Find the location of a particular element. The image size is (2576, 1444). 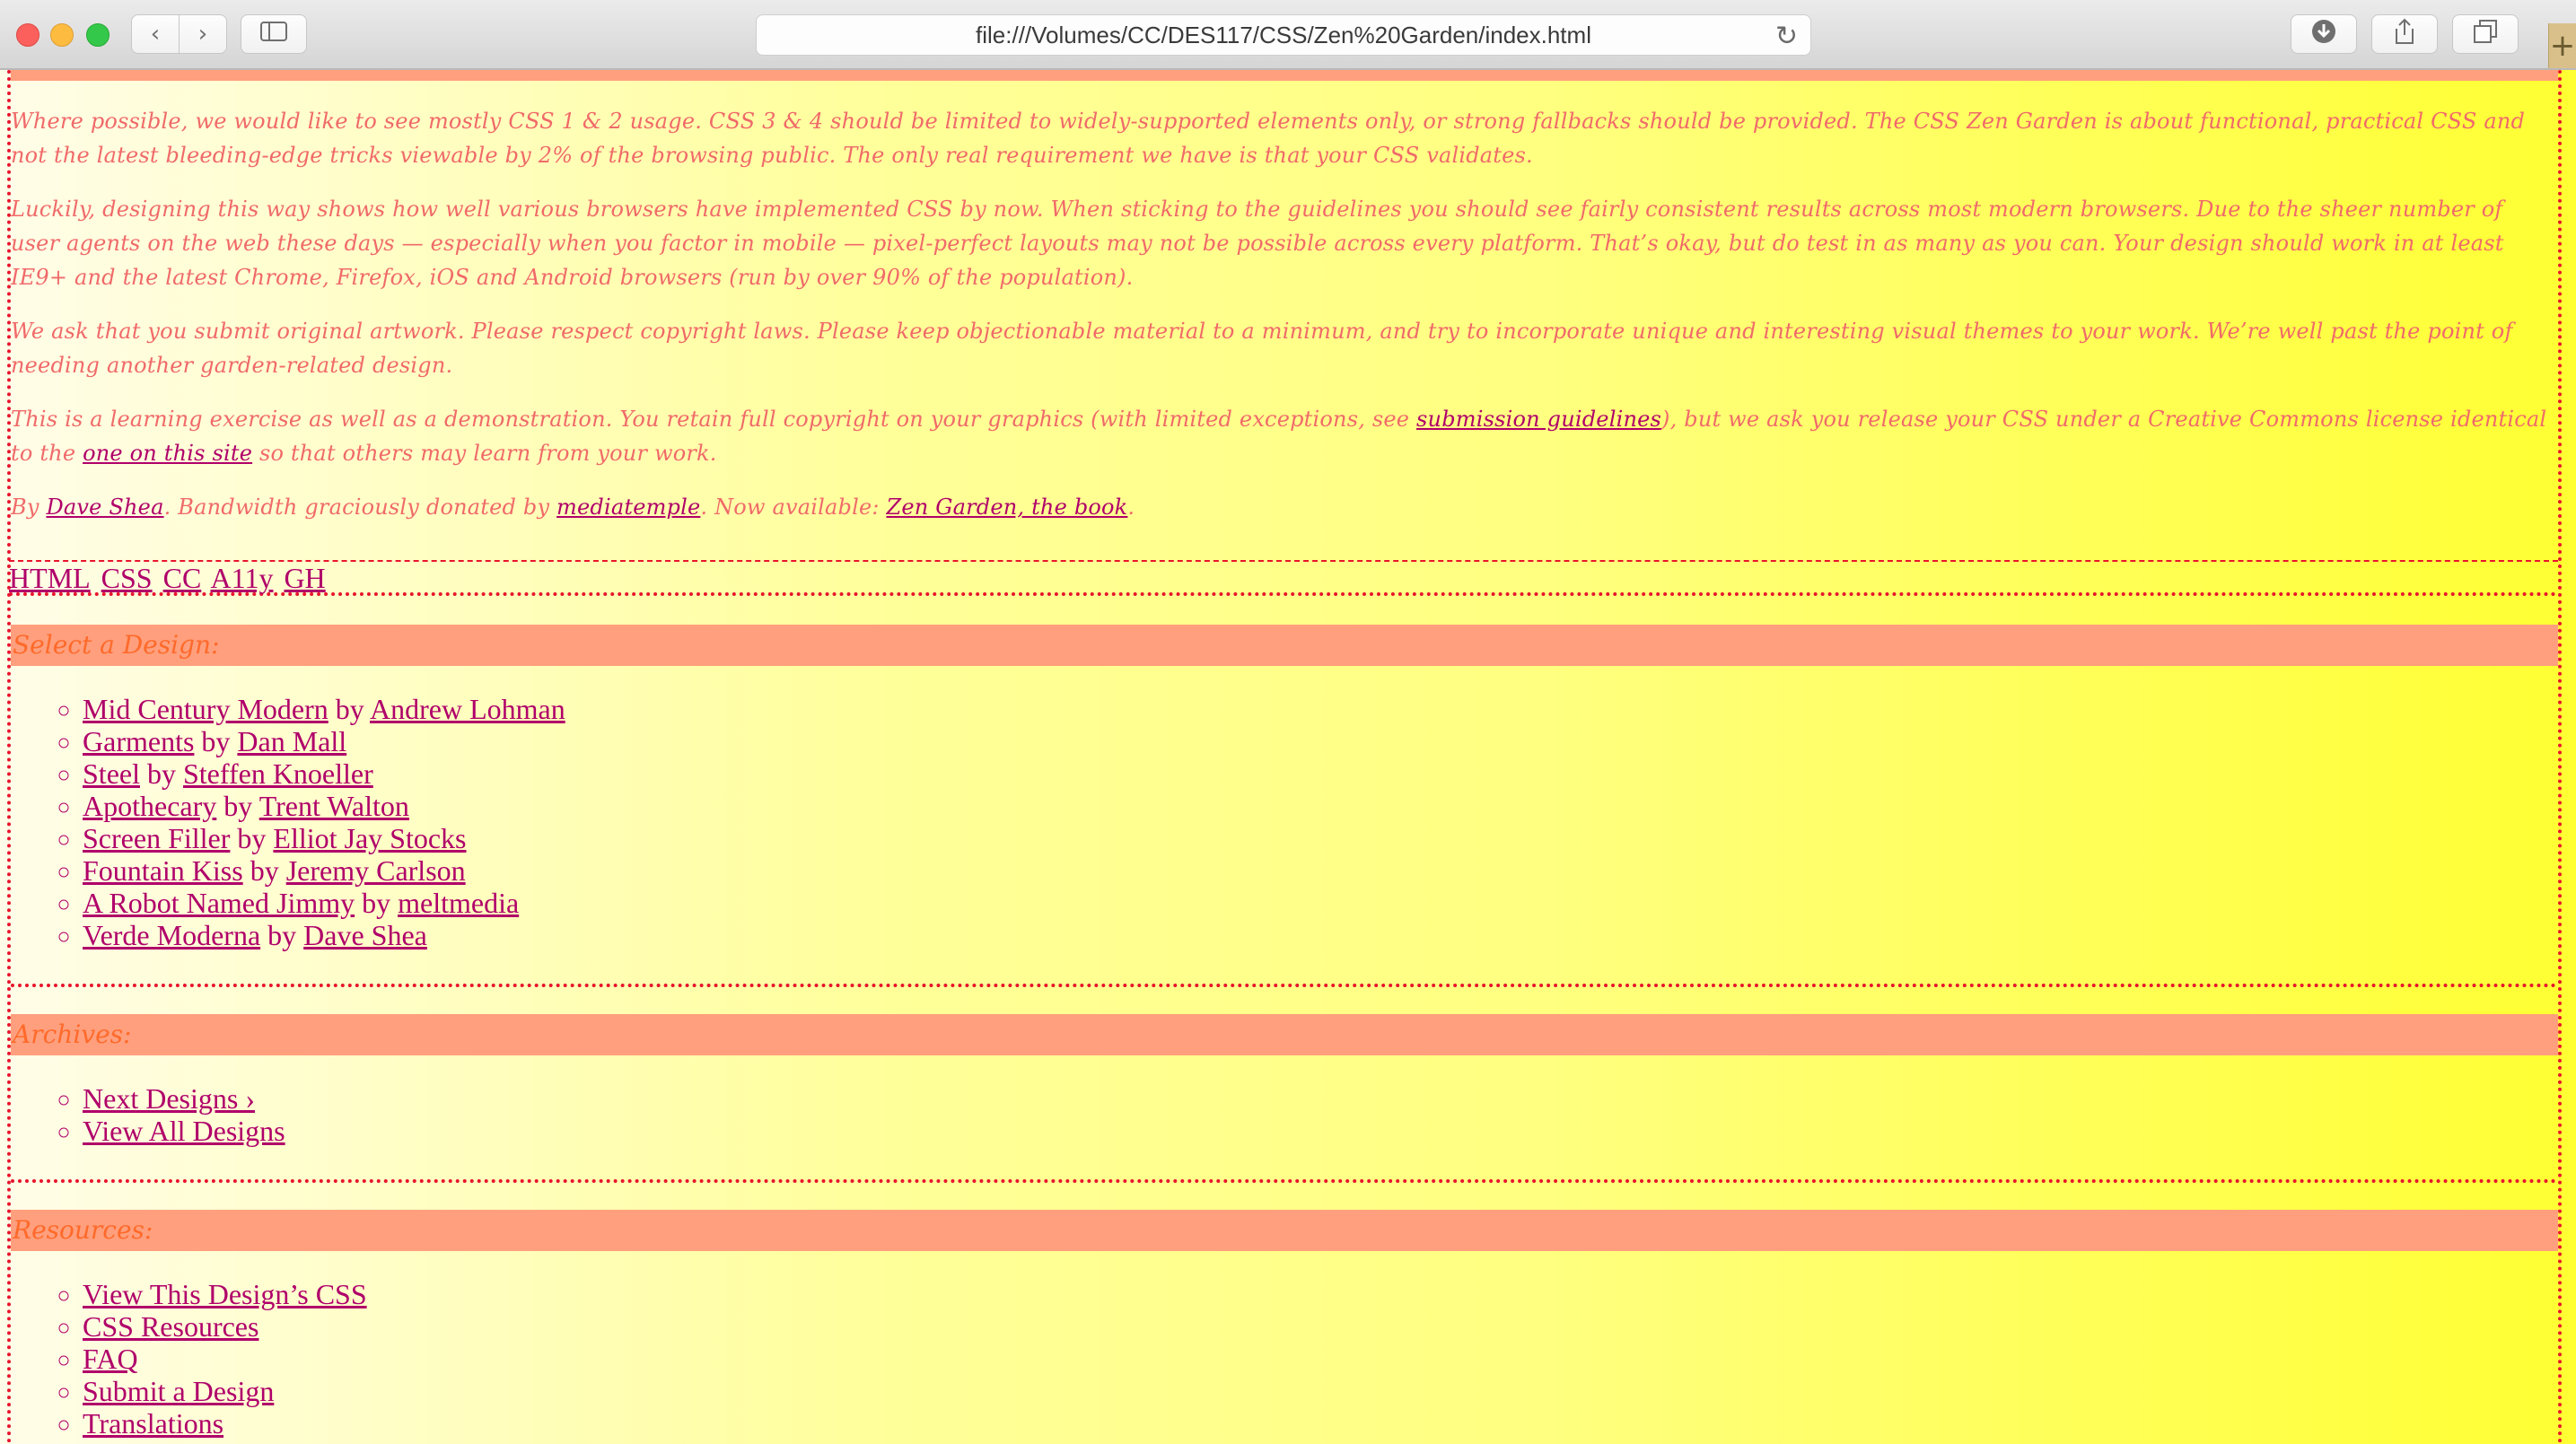

text: . Bandwidth graciously donated by is located at coordinates (360, 507).